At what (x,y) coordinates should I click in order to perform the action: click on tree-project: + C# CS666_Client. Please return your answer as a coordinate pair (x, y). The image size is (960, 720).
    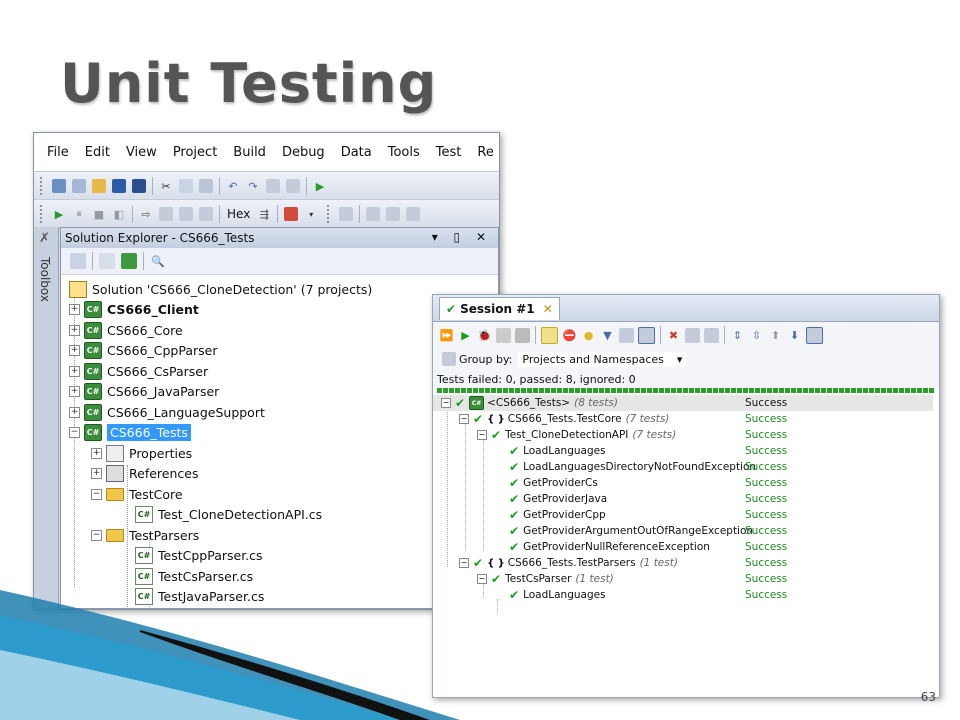
    Looking at the image, I should click on (134, 309).